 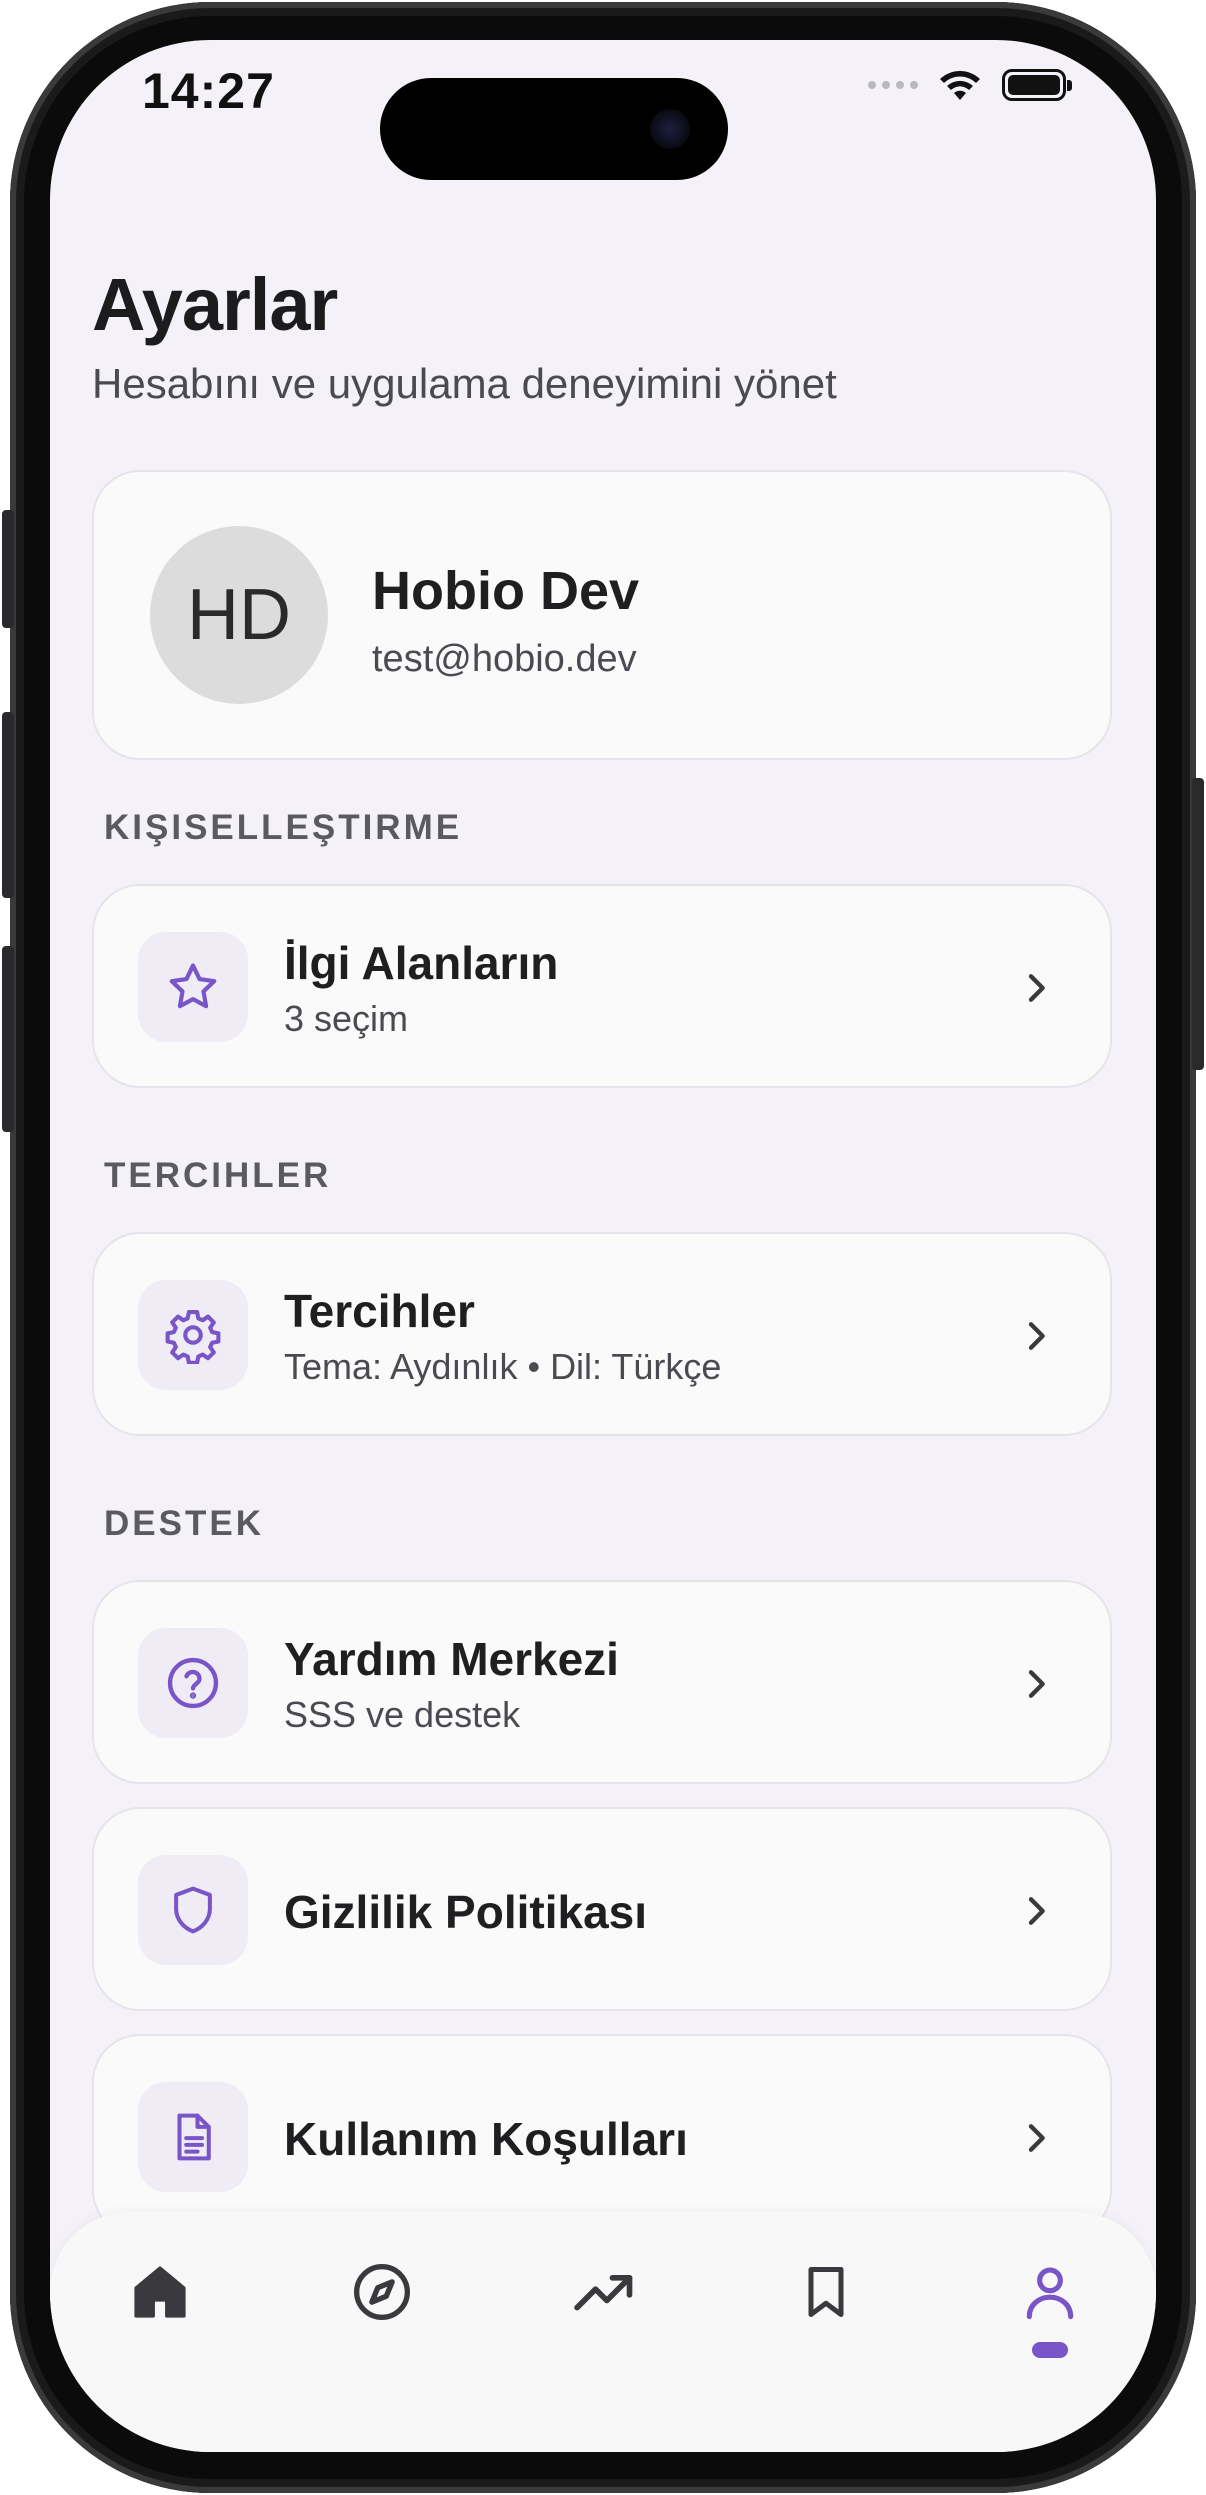 What do you see at coordinates (379, 1311) in the screenshot?
I see `row-title: Tercihler` at bounding box center [379, 1311].